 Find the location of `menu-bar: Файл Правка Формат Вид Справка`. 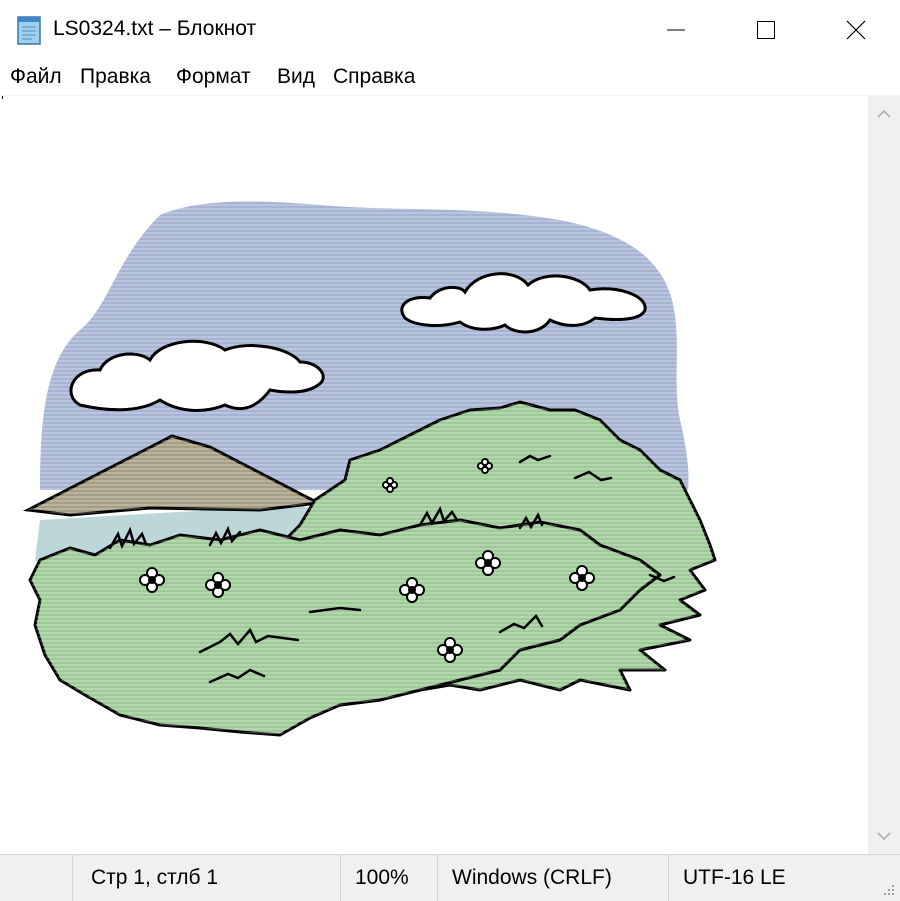

menu-bar: Файл Правка Формат Вид Справка is located at coordinates (450, 78).